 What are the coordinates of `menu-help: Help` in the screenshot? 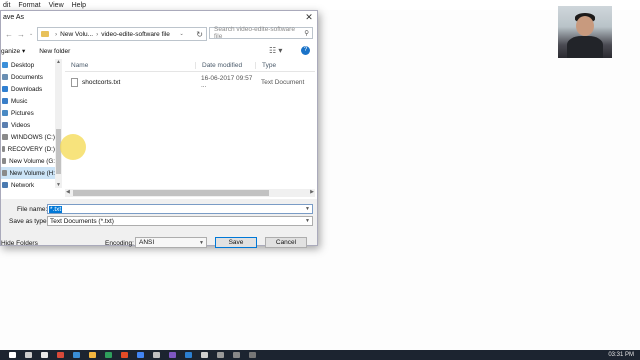 It's located at (79, 5).